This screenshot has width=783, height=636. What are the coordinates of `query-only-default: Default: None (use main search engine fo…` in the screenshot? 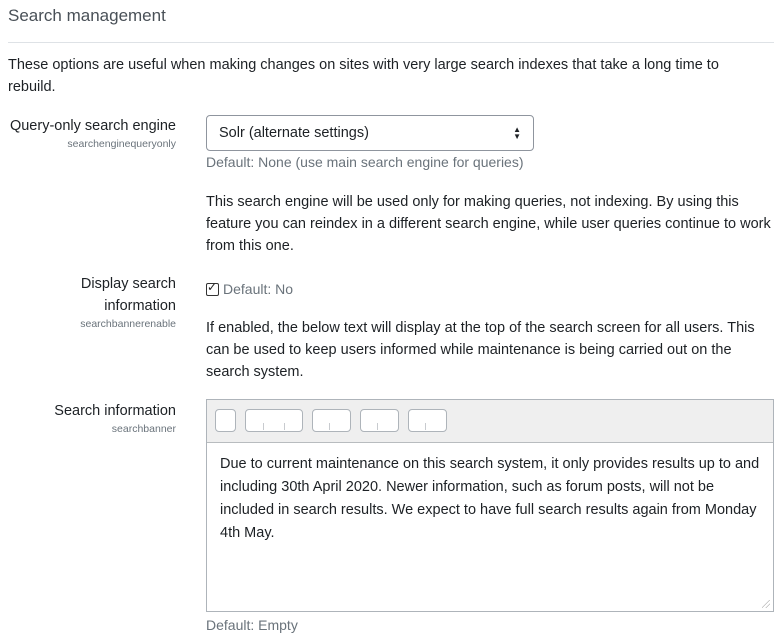 It's located at (365, 162).